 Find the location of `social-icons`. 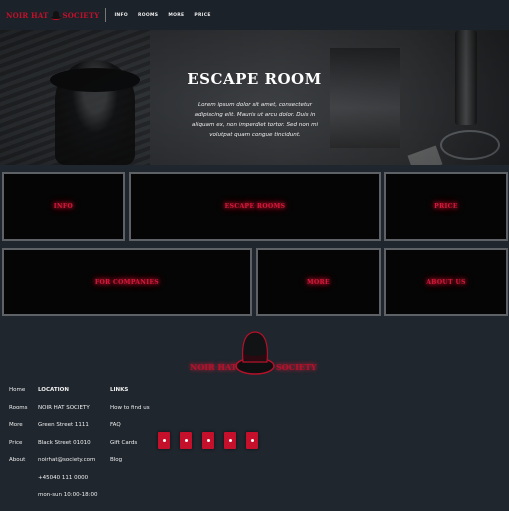

social-icons is located at coordinates (208, 440).